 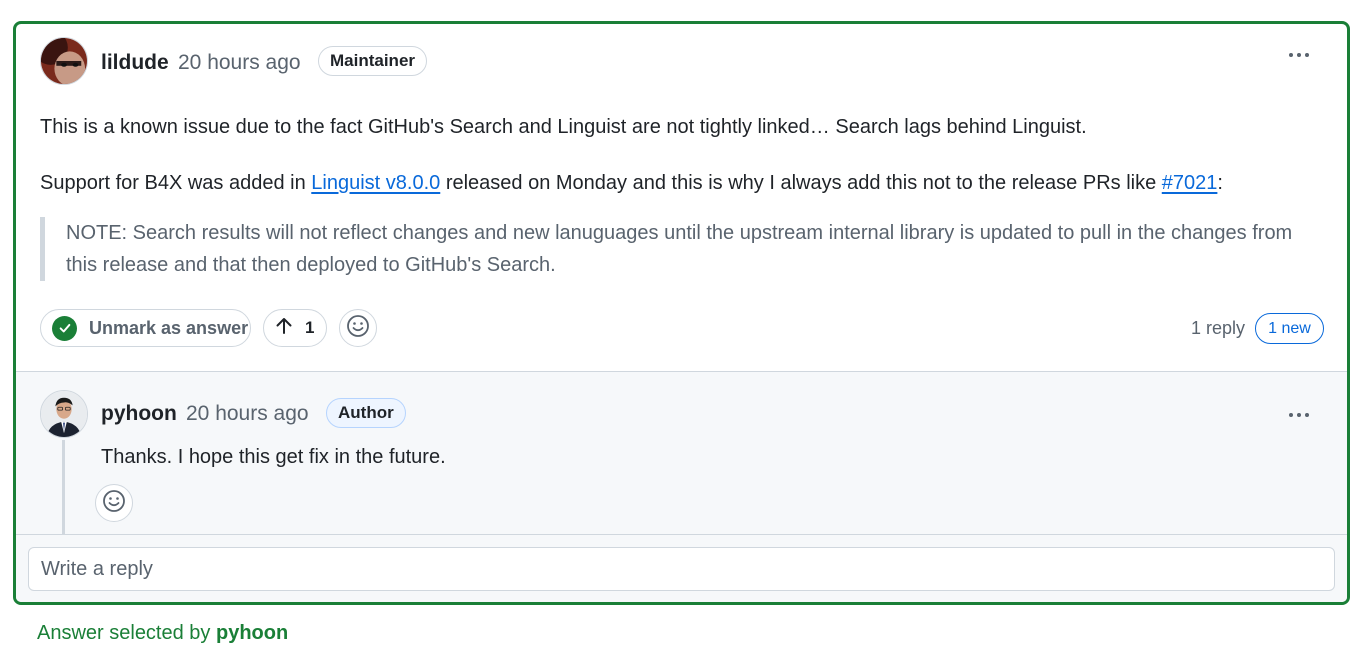 I want to click on author-badge: Author, so click(x=366, y=413).